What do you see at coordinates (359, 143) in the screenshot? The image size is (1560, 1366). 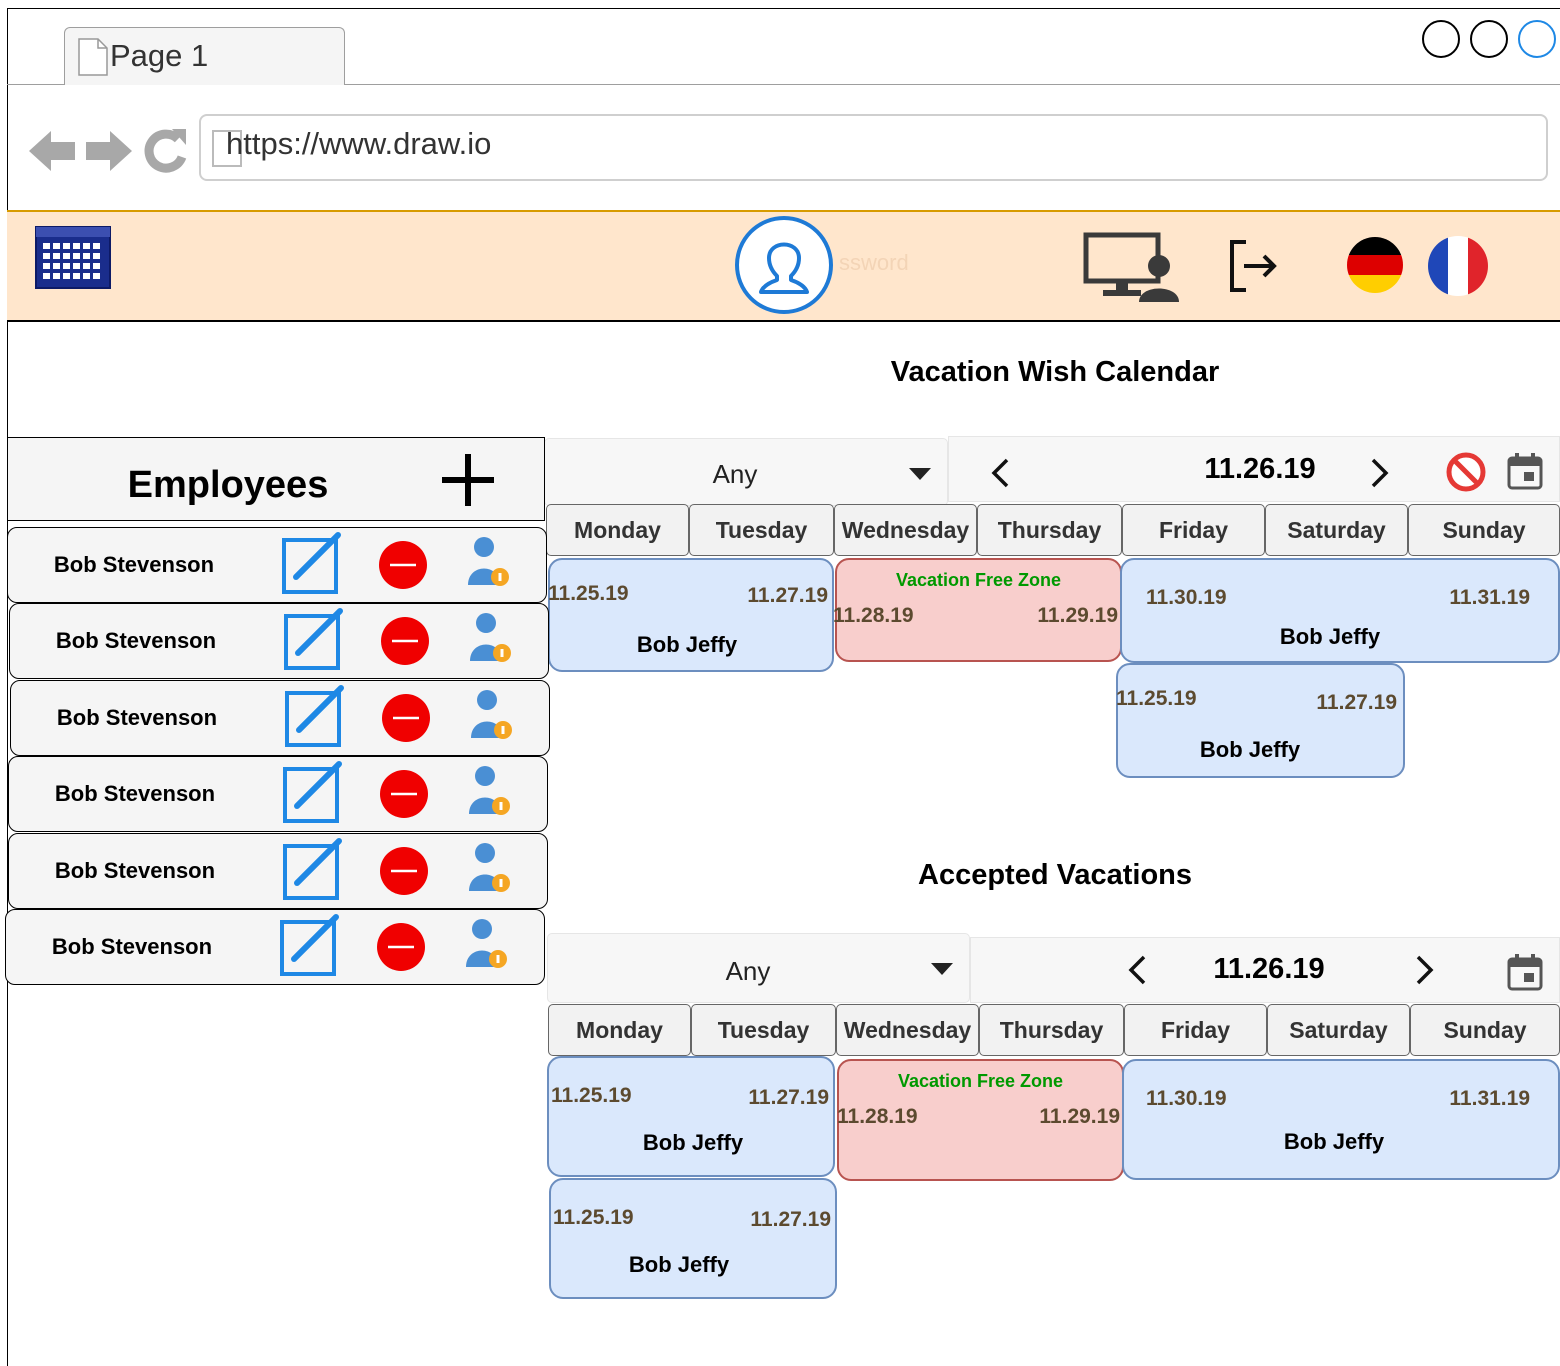 I see `url-text: https://www.draw.io` at bounding box center [359, 143].